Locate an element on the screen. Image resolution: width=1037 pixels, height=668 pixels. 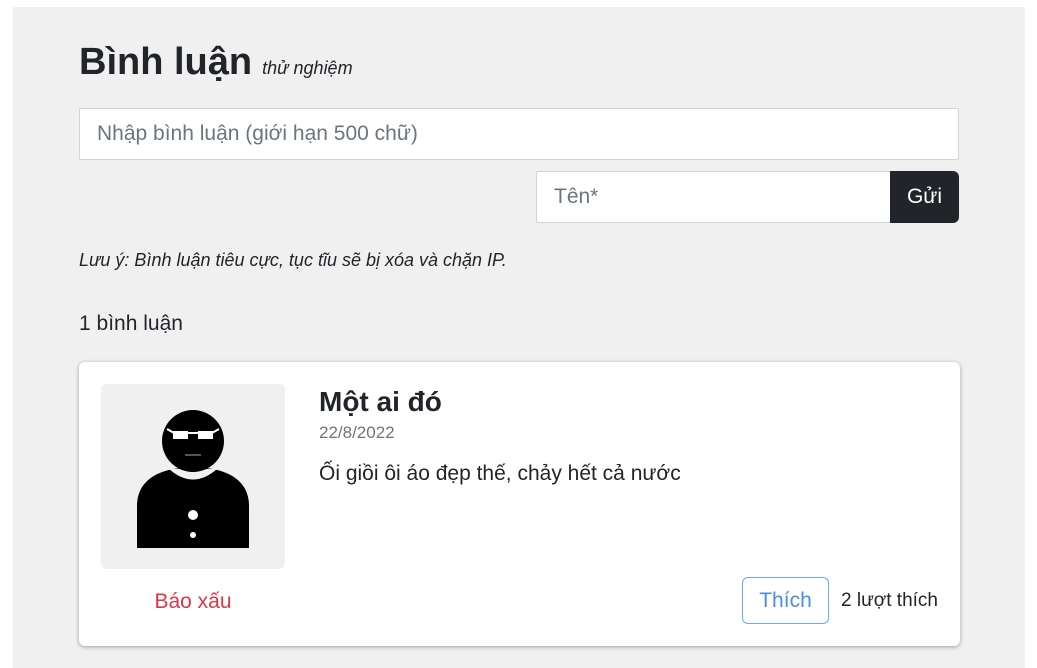
name-submit-group: Gửi is located at coordinates (747, 197).